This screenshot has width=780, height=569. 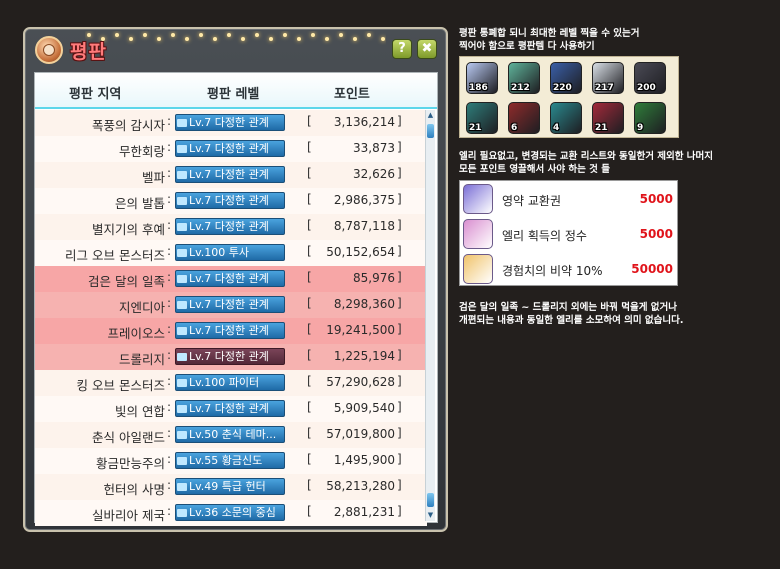 I want to click on points-value: 3,136,214, so click(x=364, y=122).